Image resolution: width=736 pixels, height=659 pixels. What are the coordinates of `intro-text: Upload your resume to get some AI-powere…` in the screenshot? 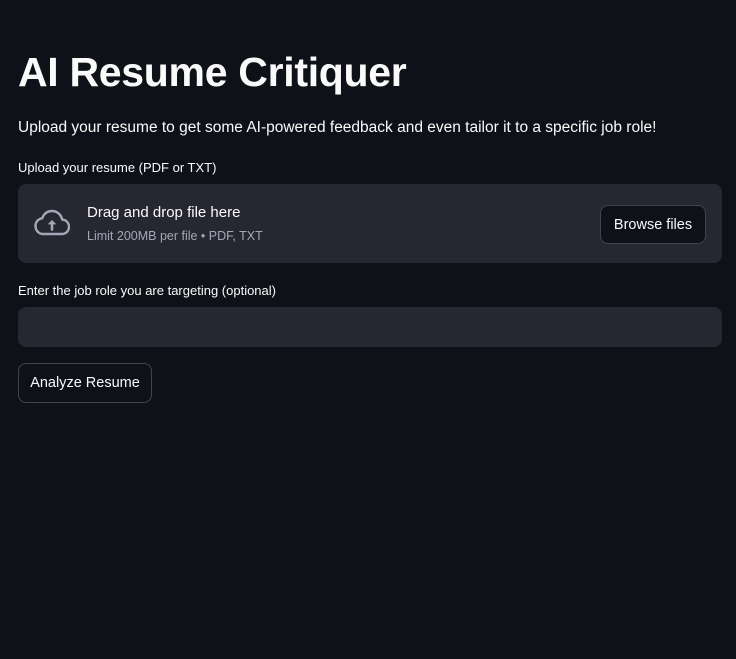 It's located at (337, 127).